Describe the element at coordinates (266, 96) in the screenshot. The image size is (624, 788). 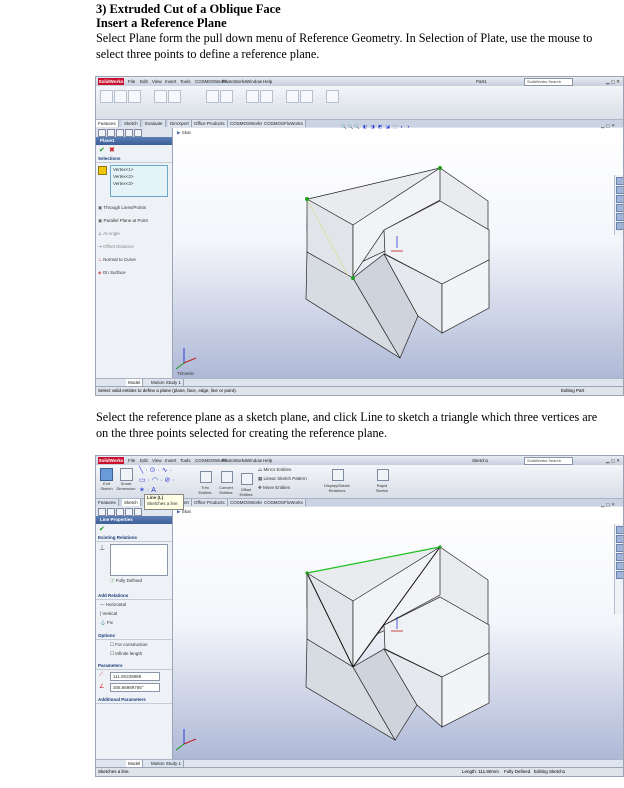
I see `draft-icon` at that location.